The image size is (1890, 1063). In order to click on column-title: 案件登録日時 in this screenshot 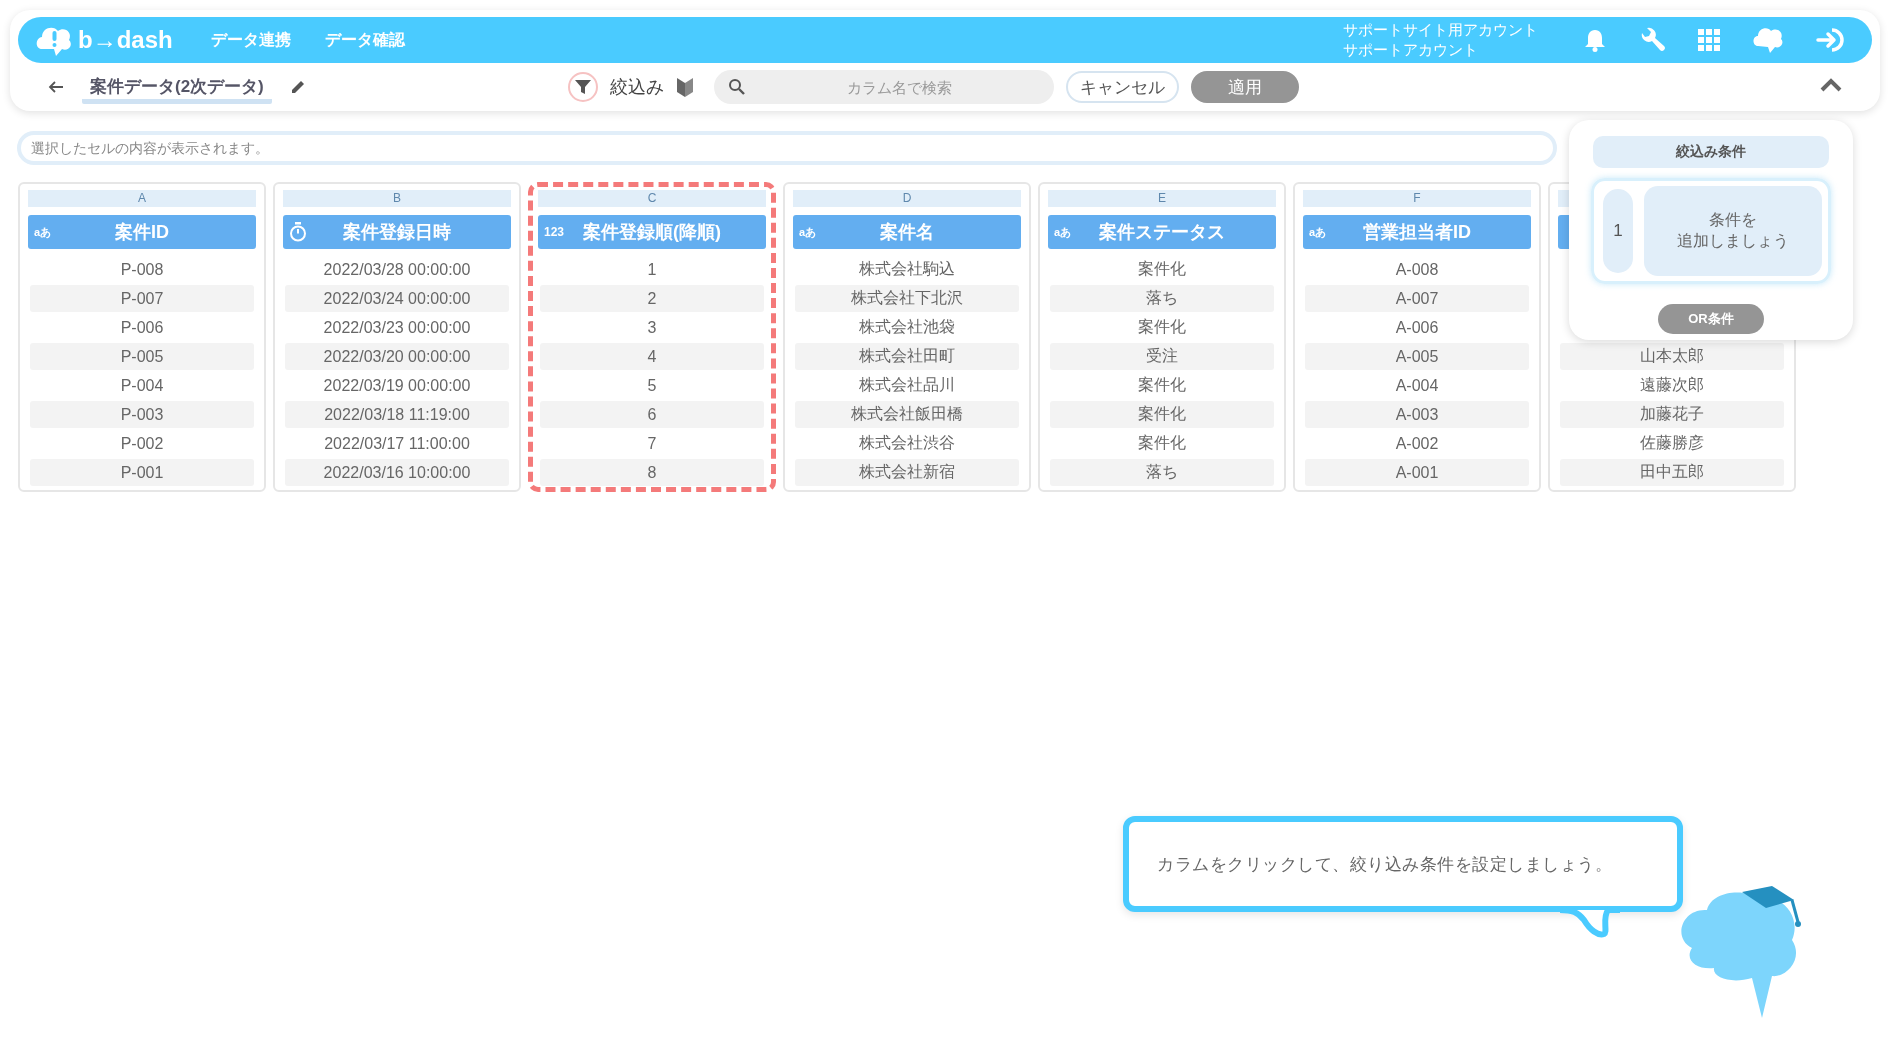, I will do `click(397, 232)`.